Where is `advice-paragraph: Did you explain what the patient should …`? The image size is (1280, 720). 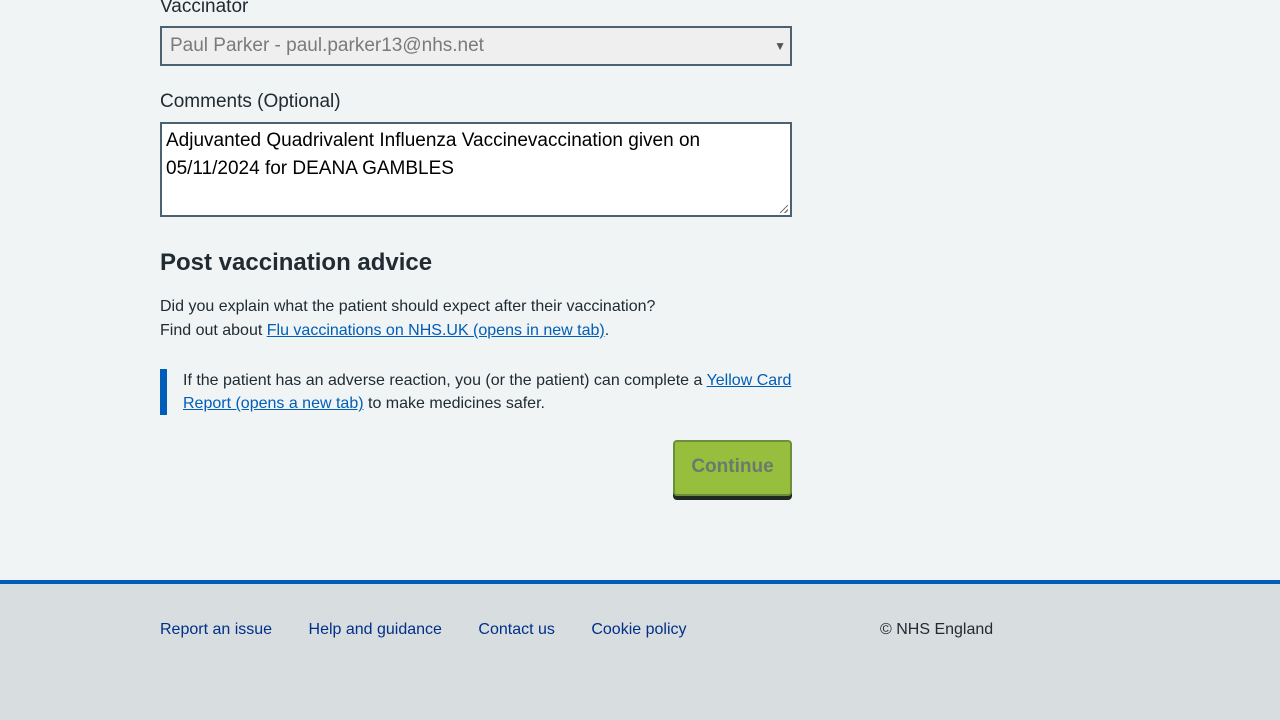
advice-paragraph: Did you explain what the patient should … is located at coordinates (407, 319).